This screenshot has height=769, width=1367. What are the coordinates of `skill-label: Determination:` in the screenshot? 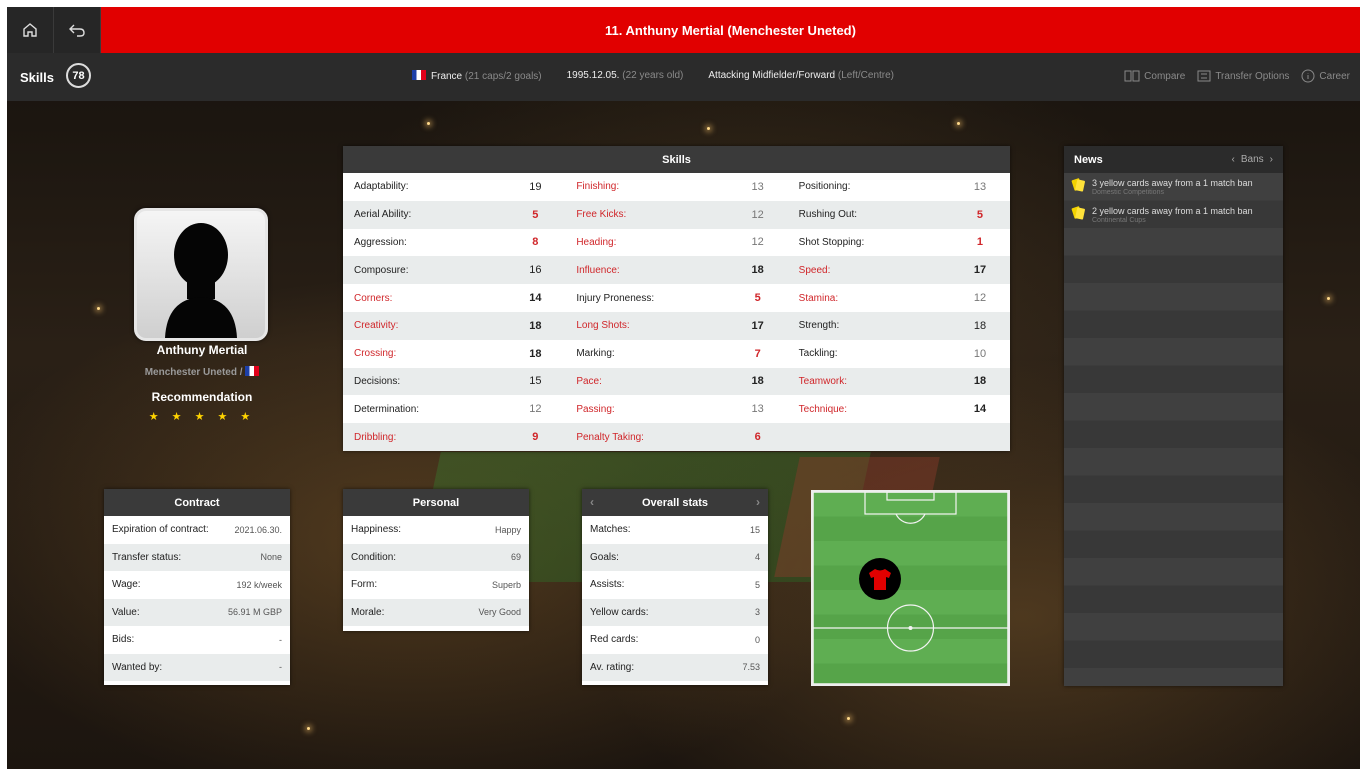 It's located at (387, 409).